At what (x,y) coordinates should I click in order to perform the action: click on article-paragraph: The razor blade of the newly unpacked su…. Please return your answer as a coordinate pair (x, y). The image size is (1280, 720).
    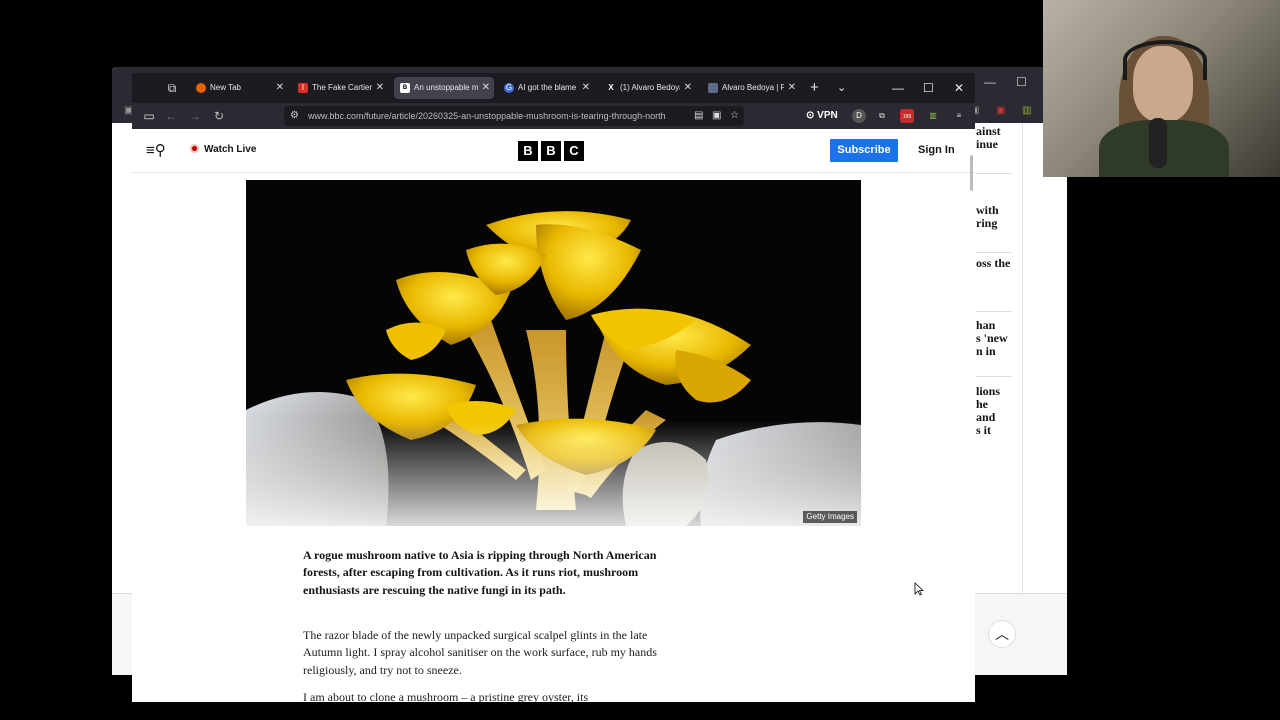
    Looking at the image, I should click on (480, 652).